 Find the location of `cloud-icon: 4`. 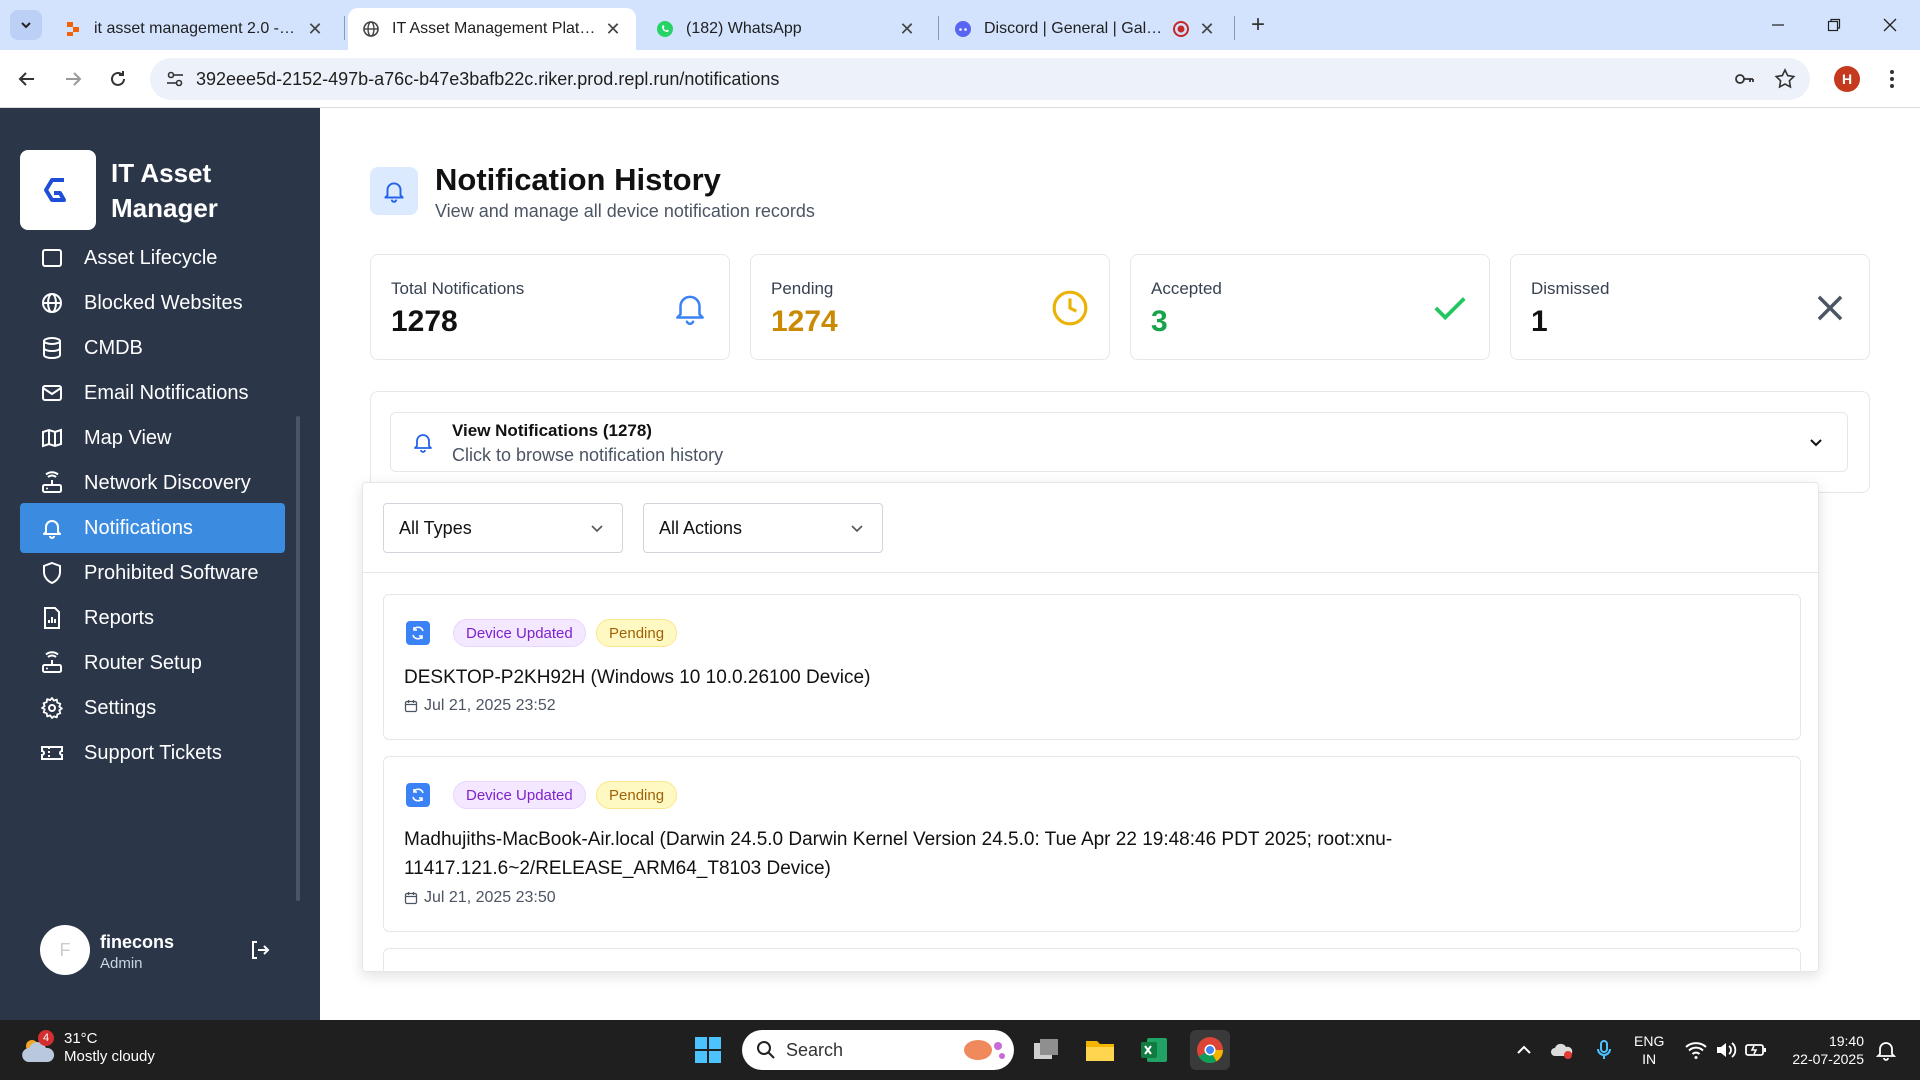

cloud-icon: 4 is located at coordinates (39, 1048).